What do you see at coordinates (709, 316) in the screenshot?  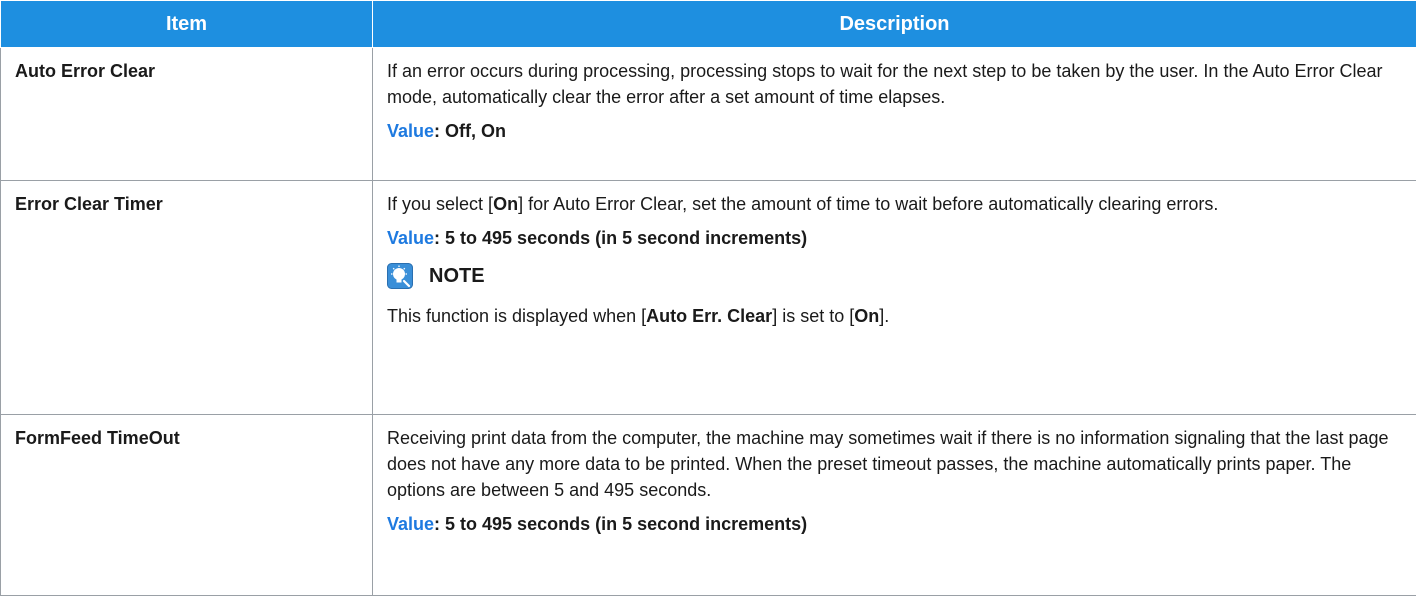 I see `note-bold-part: Auto Err. Clear` at bounding box center [709, 316].